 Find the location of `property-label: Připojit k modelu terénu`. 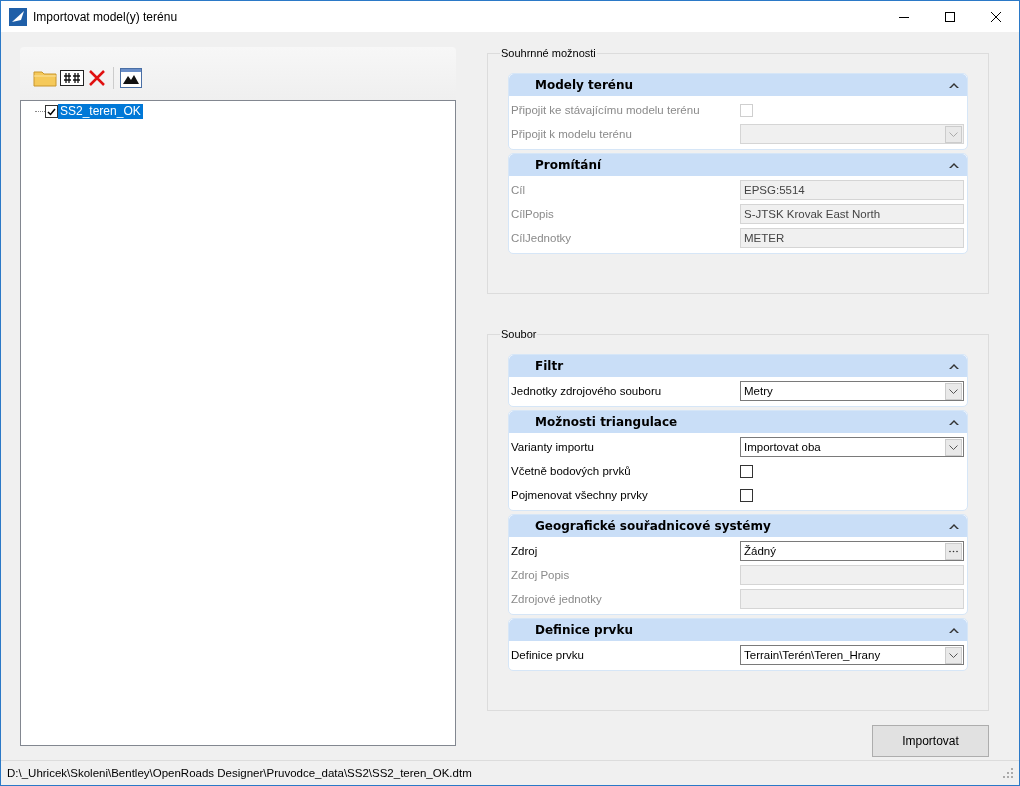

property-label: Připojit k modelu terénu is located at coordinates (572, 134).